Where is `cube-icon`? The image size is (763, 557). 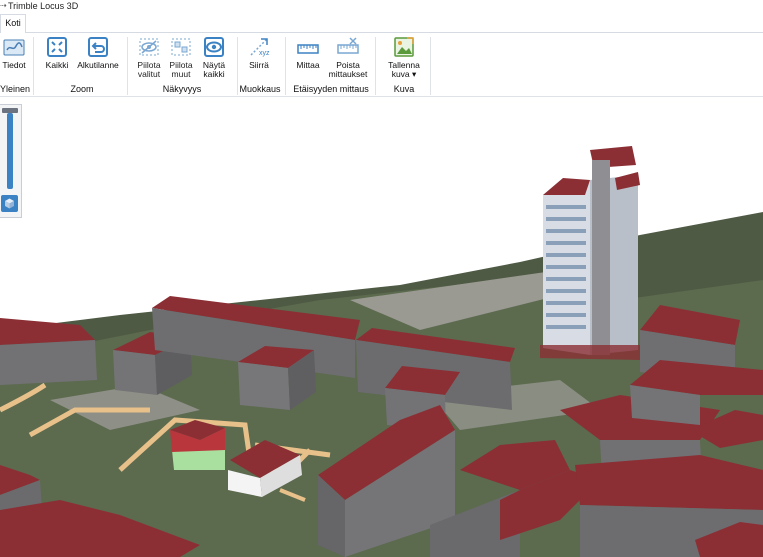
cube-icon is located at coordinates (9, 203).